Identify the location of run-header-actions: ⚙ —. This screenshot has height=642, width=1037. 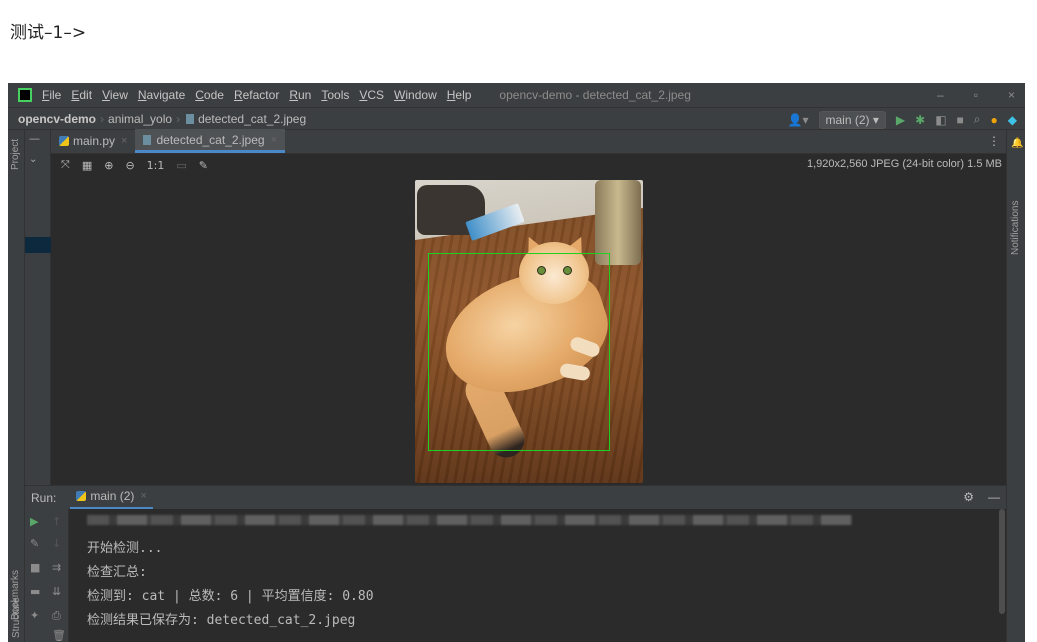
(981, 497).